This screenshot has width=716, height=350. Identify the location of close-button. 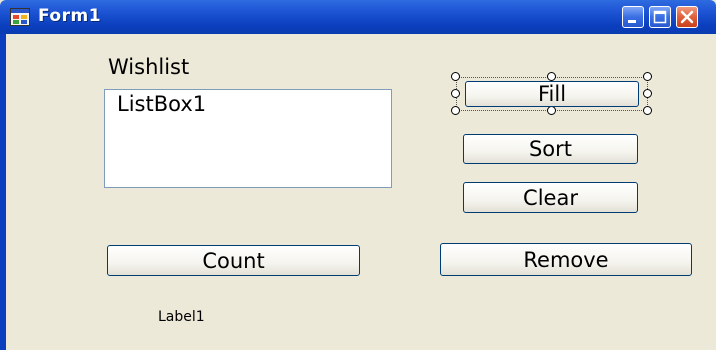
(687, 17).